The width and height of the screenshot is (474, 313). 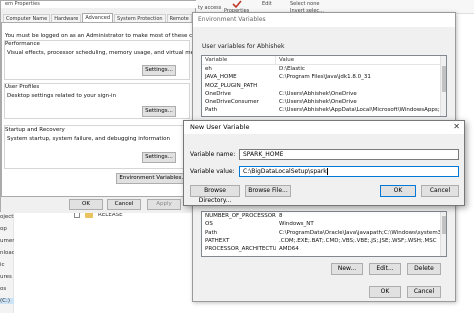 I want to click on table-row: PROCESSOR_ARCHITECTU... AMD64, so click(x=324, y=249).